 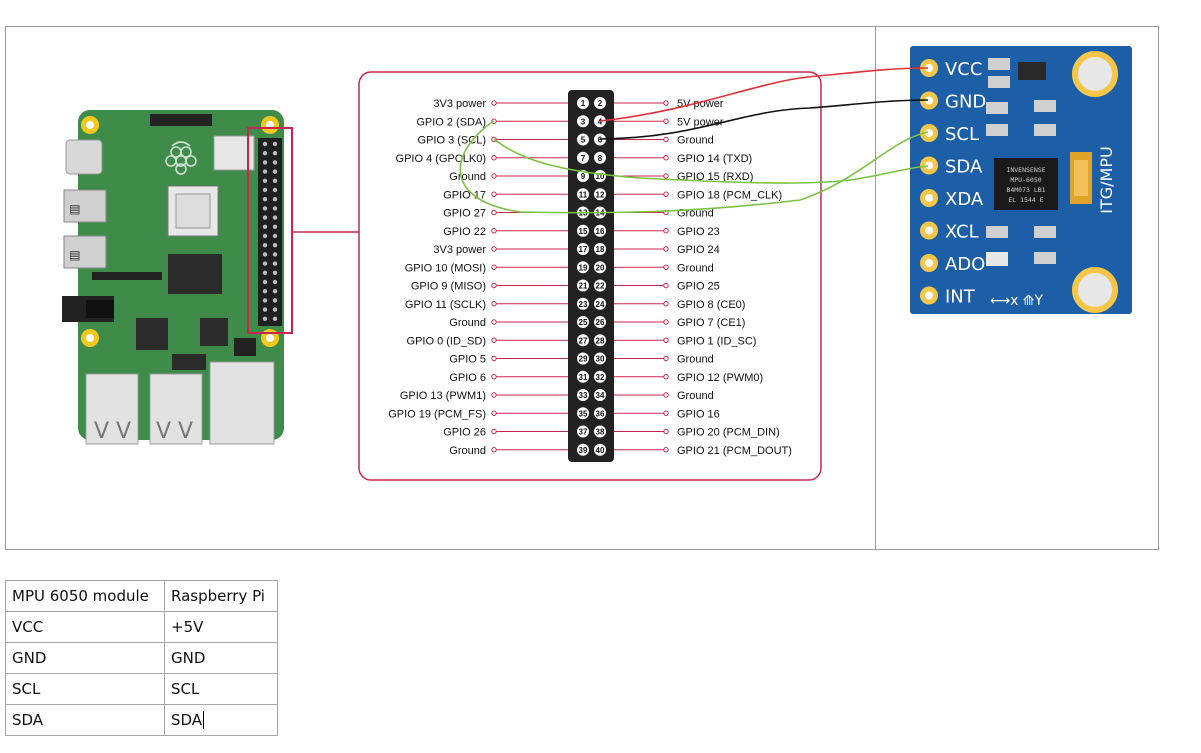 What do you see at coordinates (960, 297) in the screenshot?
I see `module-pin-label: INT` at bounding box center [960, 297].